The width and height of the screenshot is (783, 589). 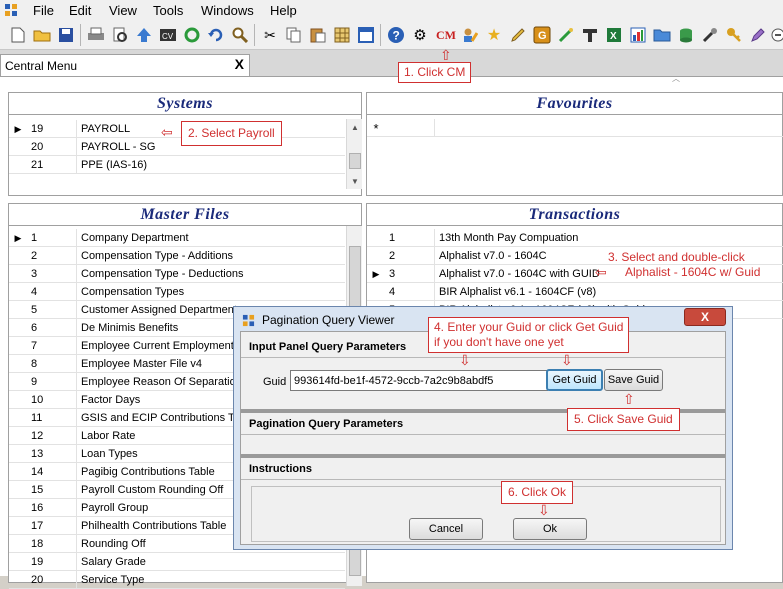 What do you see at coordinates (177, 147) in the screenshot?
I see `systems-row: 20 PAYROLL - SG` at bounding box center [177, 147].